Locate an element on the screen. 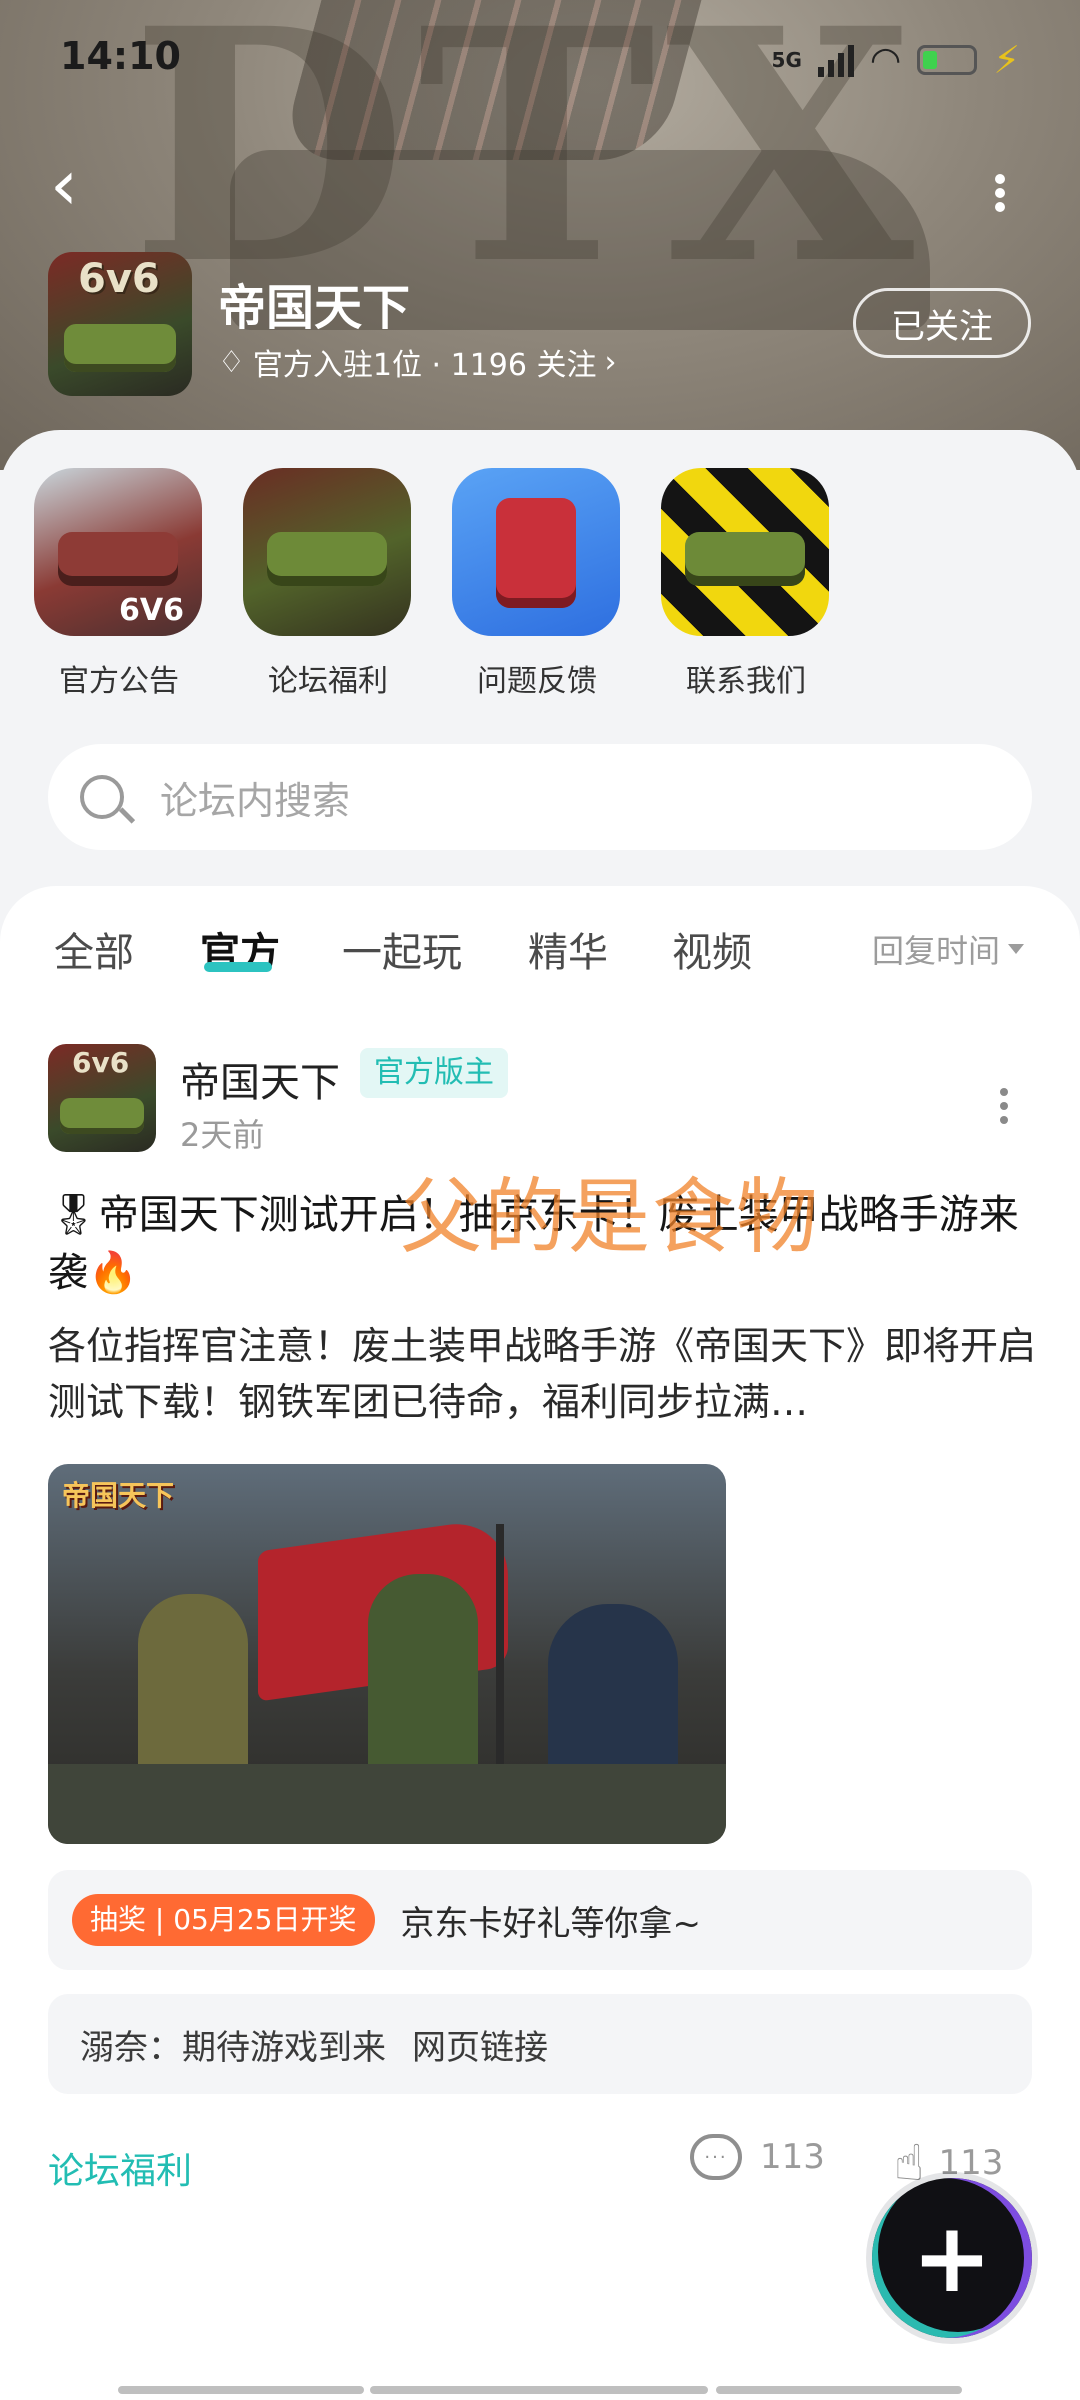 This screenshot has height=2400, width=1080. shortcut-label: 问题反馈 is located at coordinates (537, 681).